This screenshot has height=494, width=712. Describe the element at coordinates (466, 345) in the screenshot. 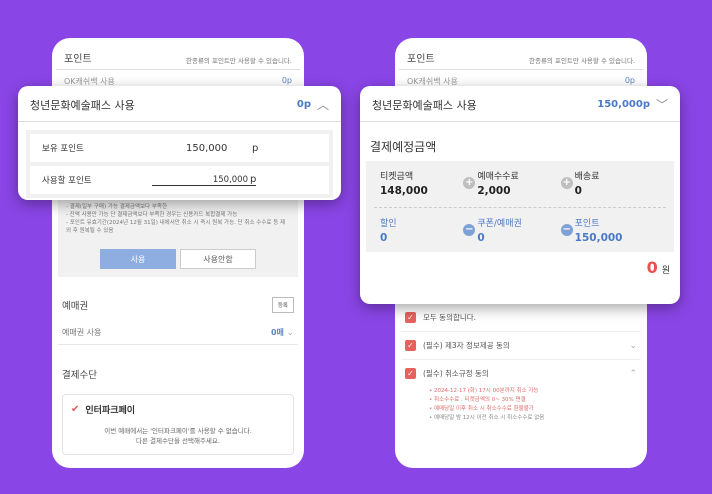

I see `agree-third-party-label: (필수) 제3자 정보제공 동의` at that location.